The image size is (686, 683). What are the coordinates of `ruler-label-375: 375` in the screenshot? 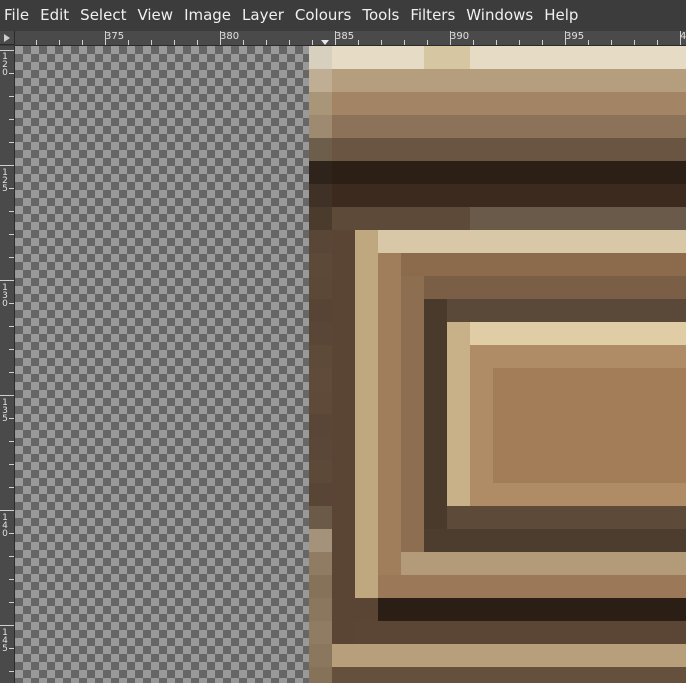 It's located at (115, 36).